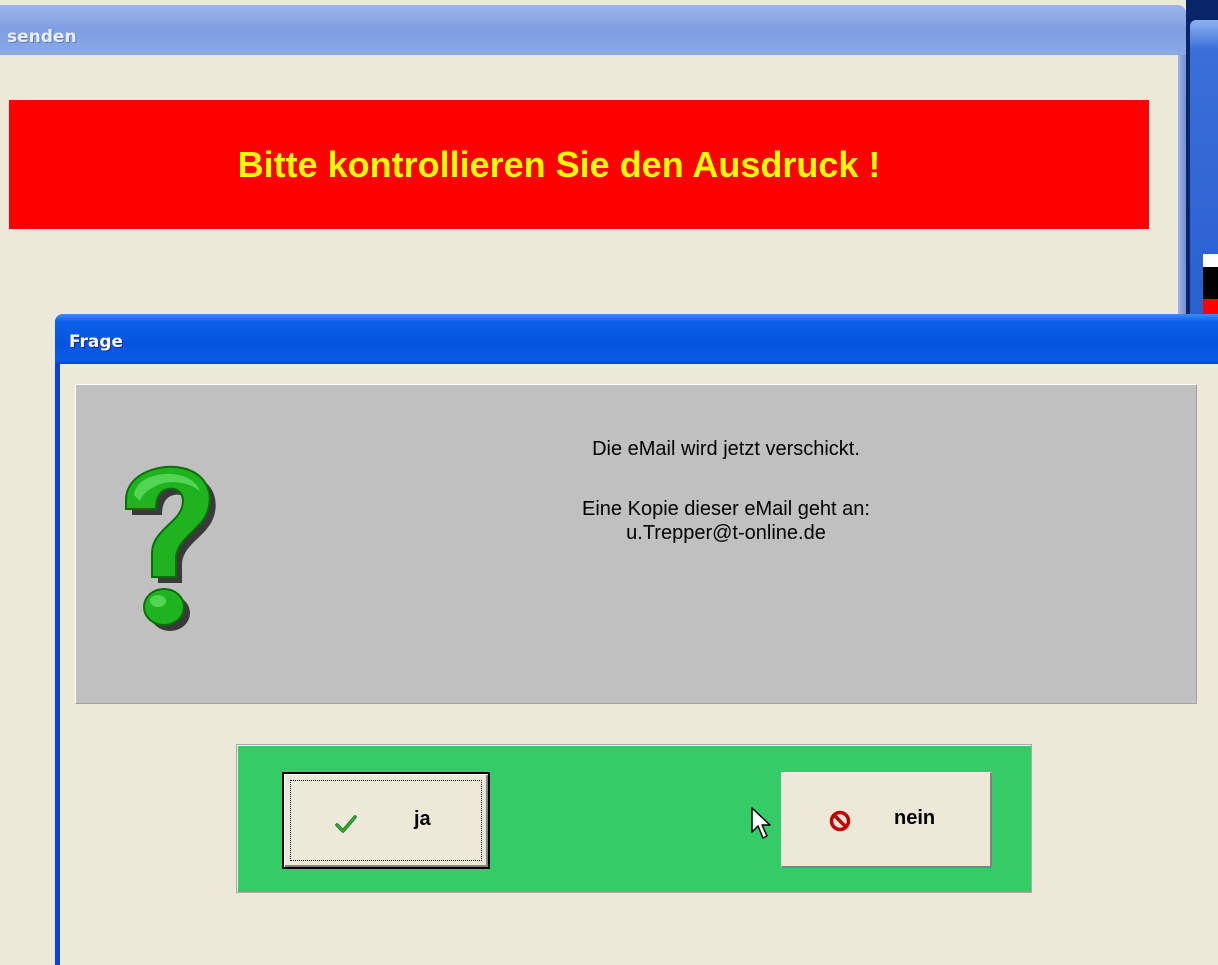 This screenshot has width=1218, height=965. I want to click on focus-rectangle, so click(386, 820).